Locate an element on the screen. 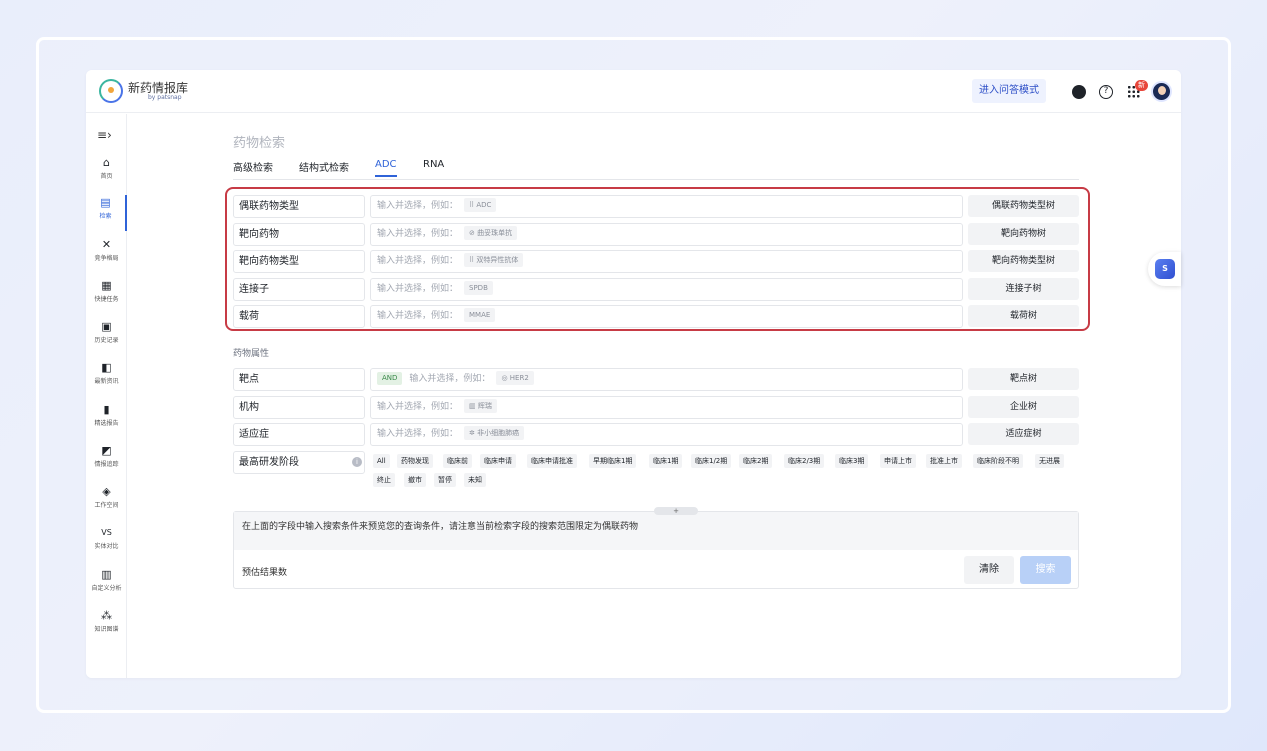 Image resolution: width=1267 pixels, height=751 pixels. info-icon: i is located at coordinates (357, 462).